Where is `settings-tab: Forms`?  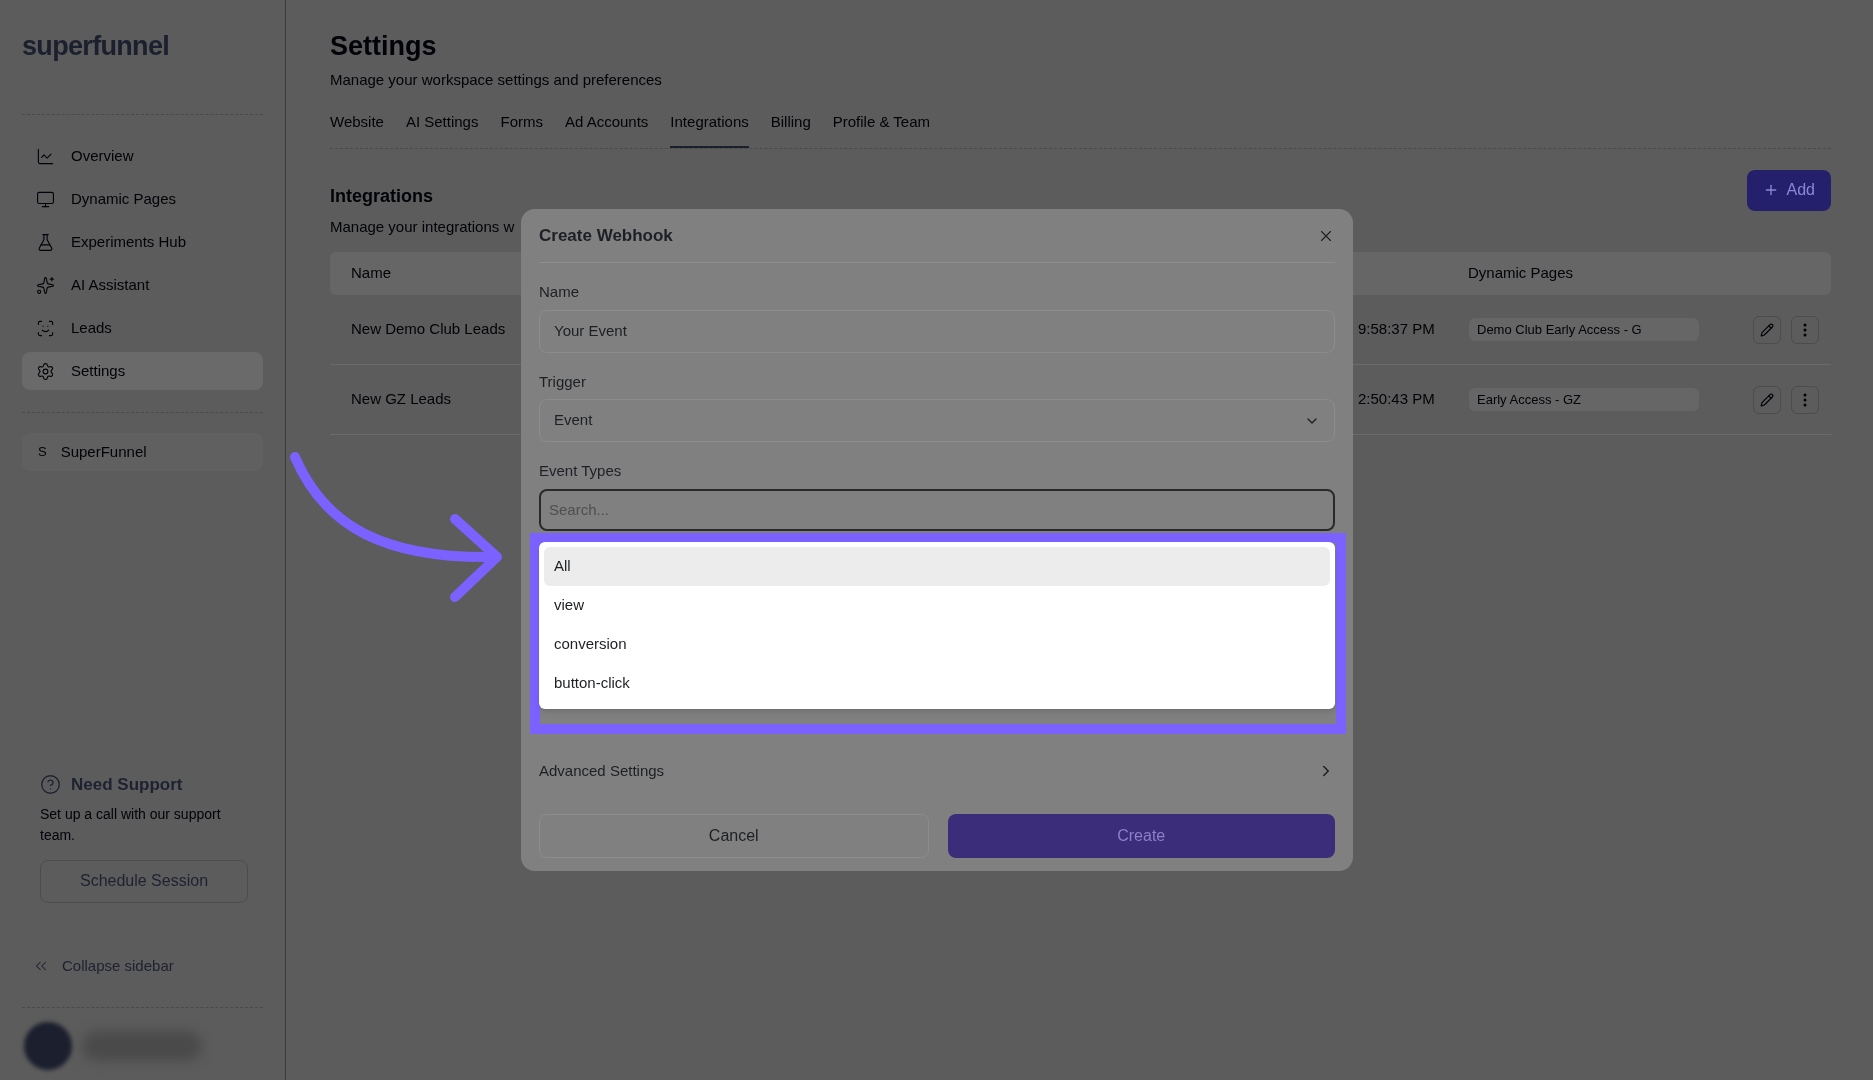 settings-tab: Forms is located at coordinates (521, 129).